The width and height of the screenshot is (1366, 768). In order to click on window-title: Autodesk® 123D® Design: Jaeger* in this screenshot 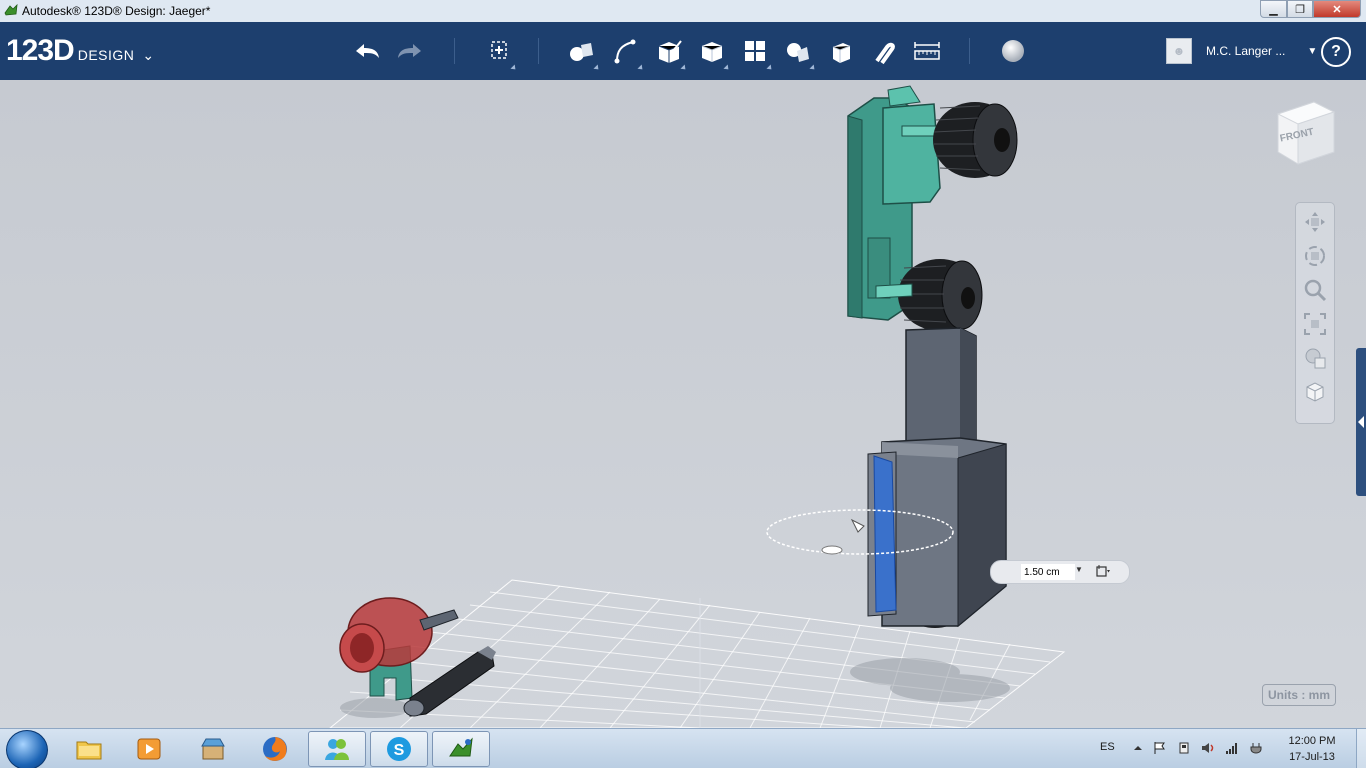, I will do `click(116, 11)`.